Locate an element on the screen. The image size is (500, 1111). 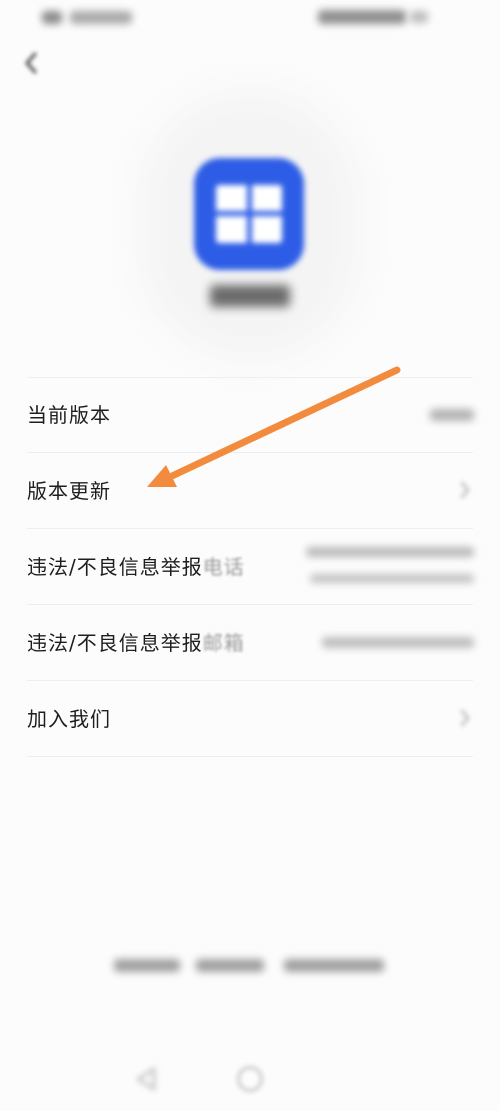
row-version-update: 版本更新 is located at coordinates (250, 491).